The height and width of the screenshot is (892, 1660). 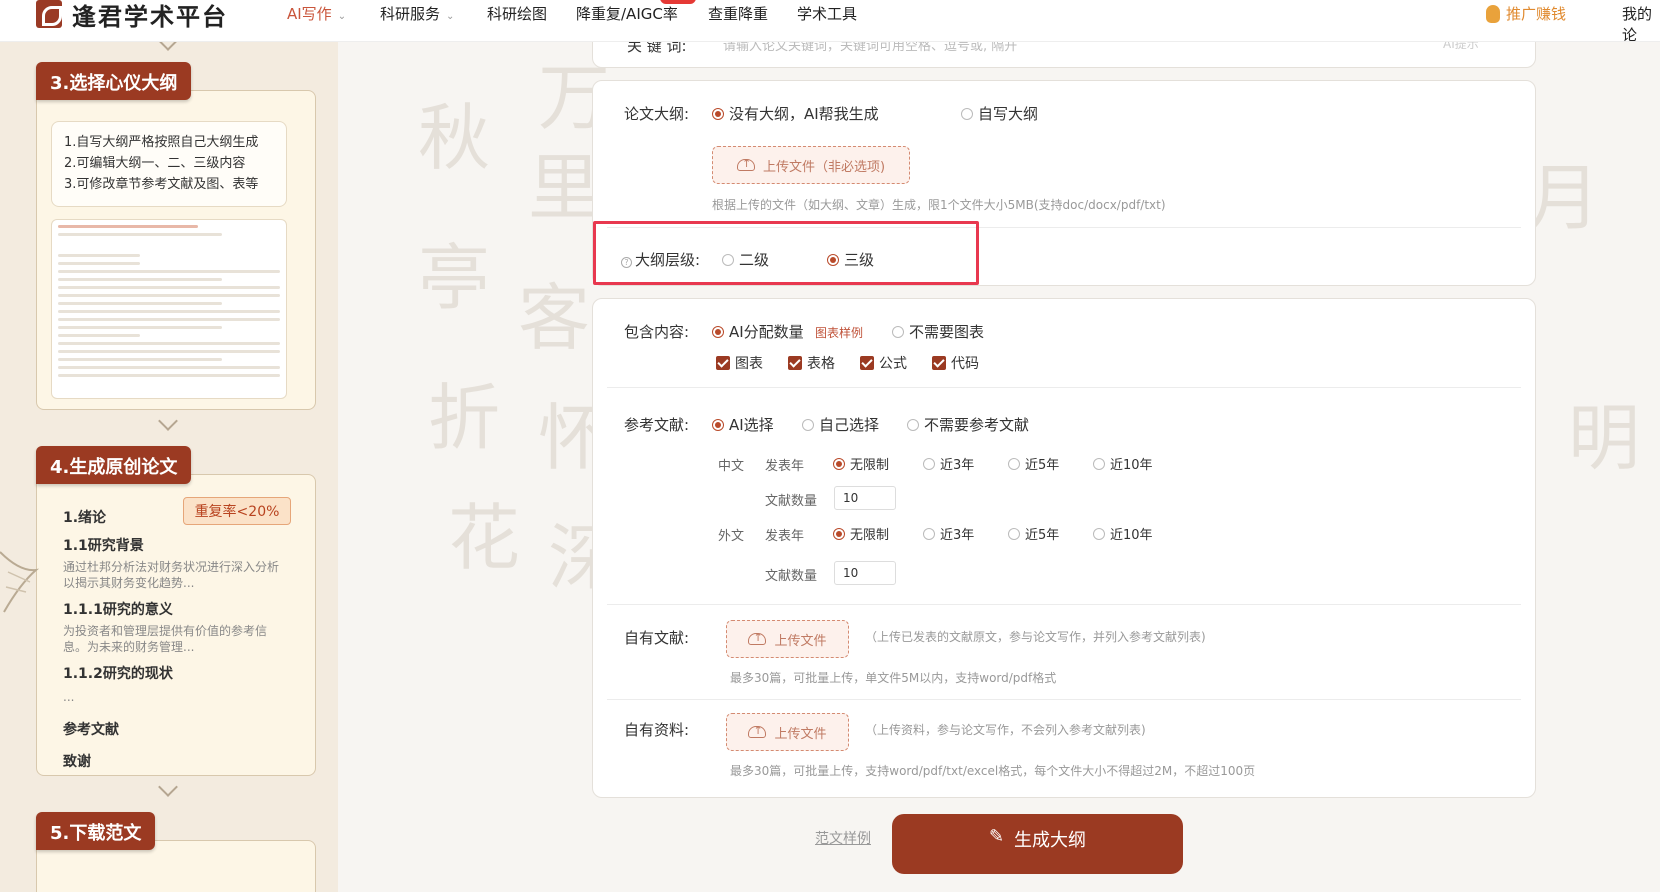 What do you see at coordinates (91, 730) in the screenshot?
I see `outline-heading: 参考文献` at bounding box center [91, 730].